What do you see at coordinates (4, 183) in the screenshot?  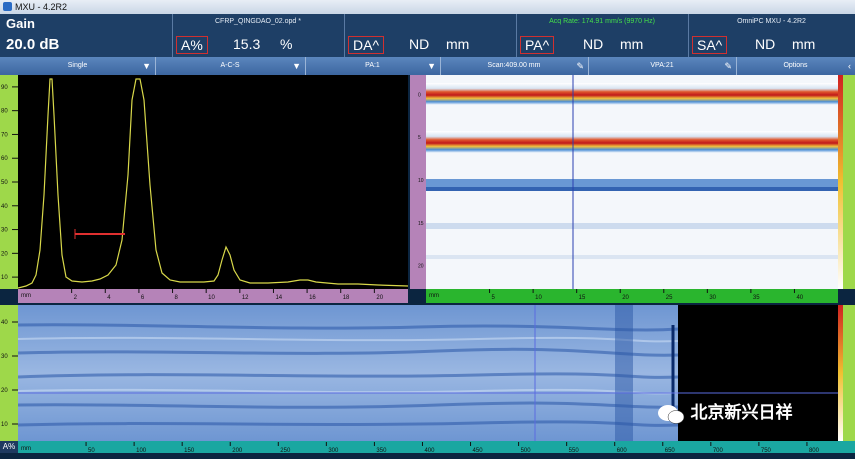 I see `ascan-amplitude-tick-label: 50` at bounding box center [4, 183].